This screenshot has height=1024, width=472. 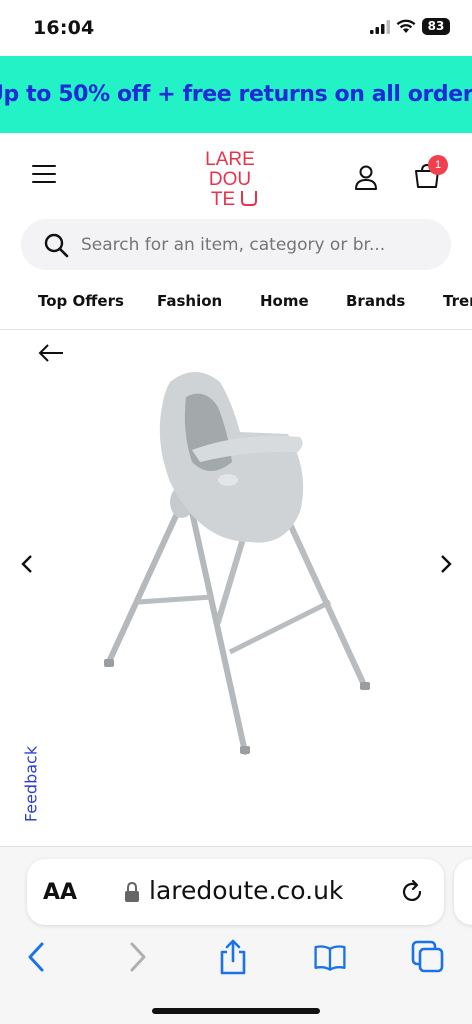 I want to click on category-home: Home, so click(x=284, y=301).